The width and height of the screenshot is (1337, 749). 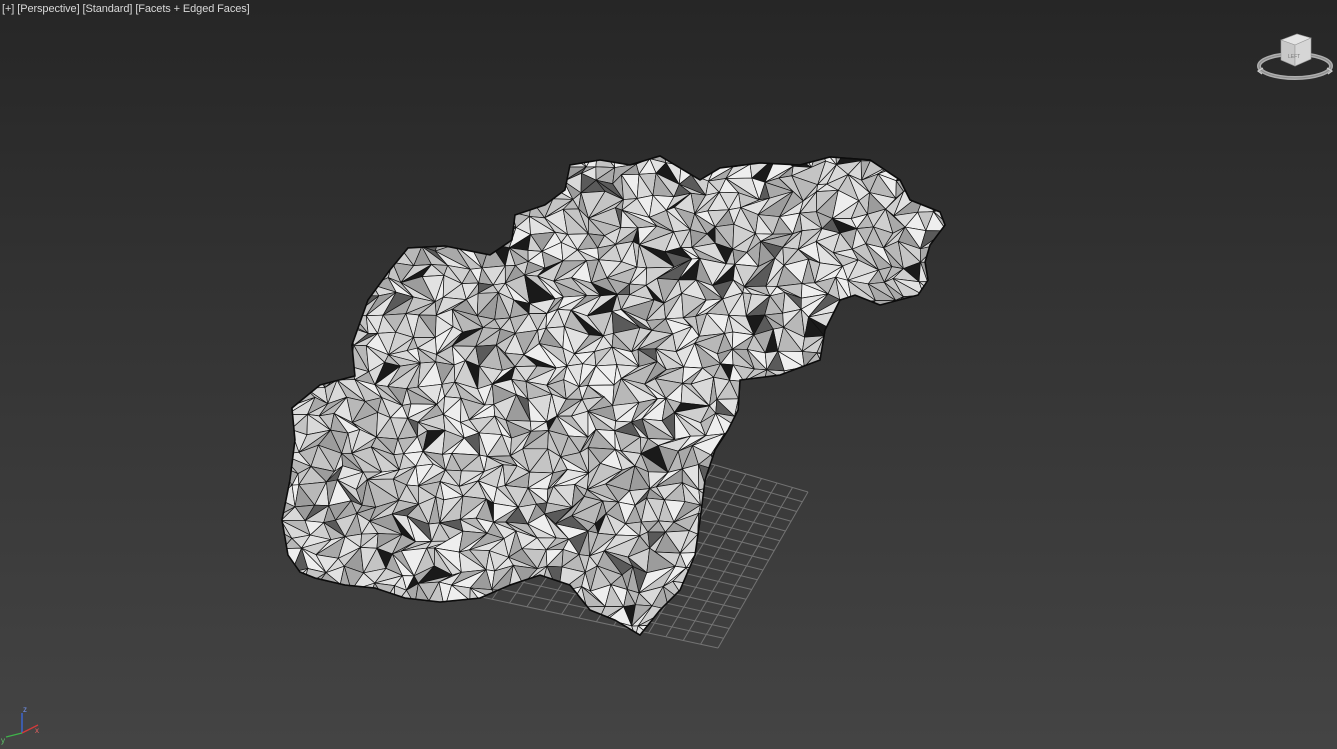 I want to click on viewport-plus-menu: [+], so click(x=8, y=9).